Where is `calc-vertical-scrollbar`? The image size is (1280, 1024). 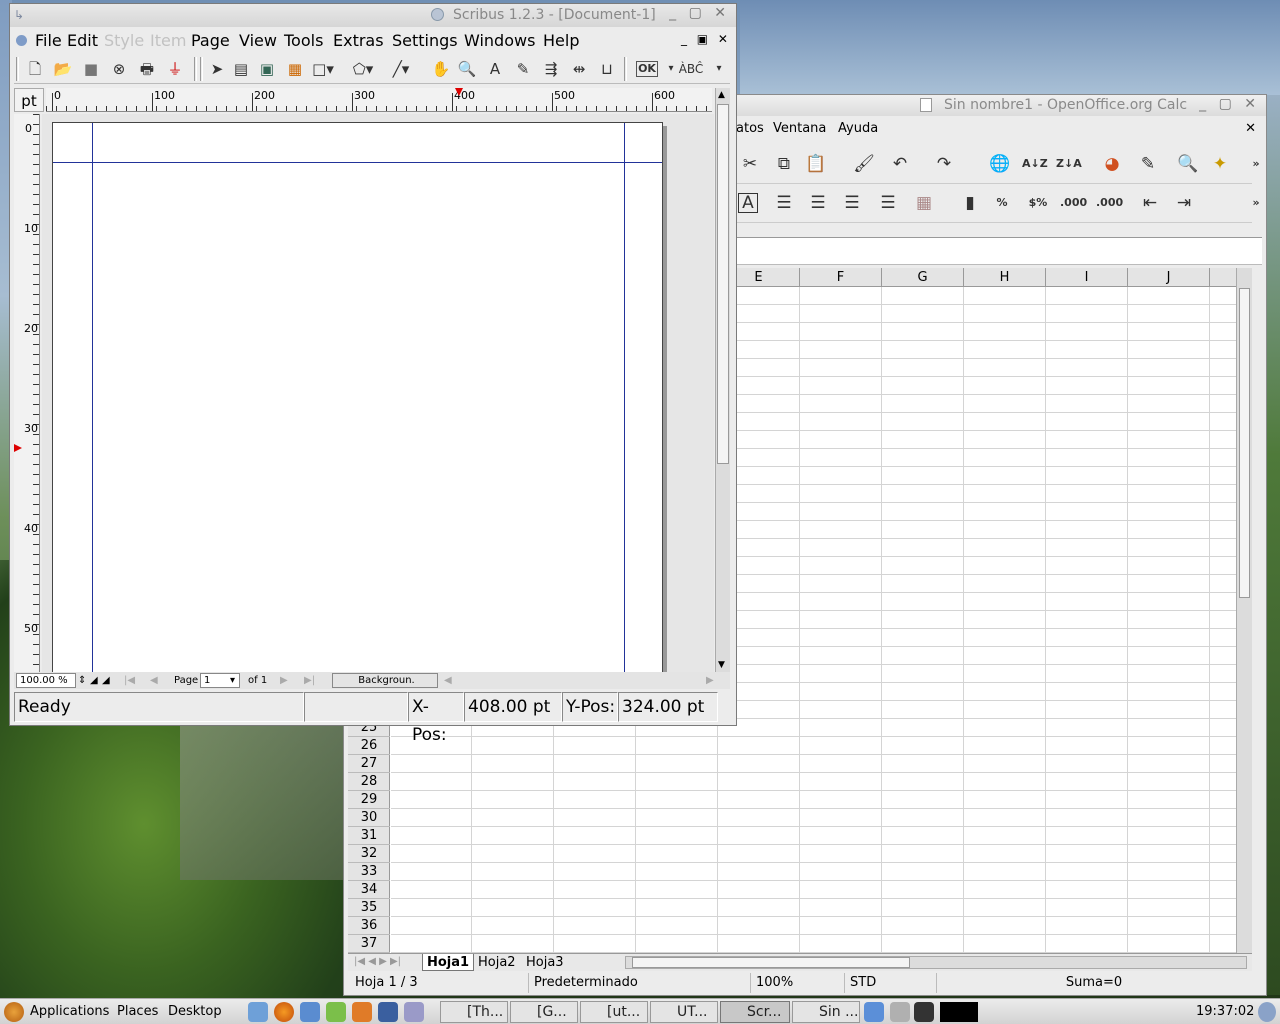
calc-vertical-scrollbar is located at coordinates (1244, 610).